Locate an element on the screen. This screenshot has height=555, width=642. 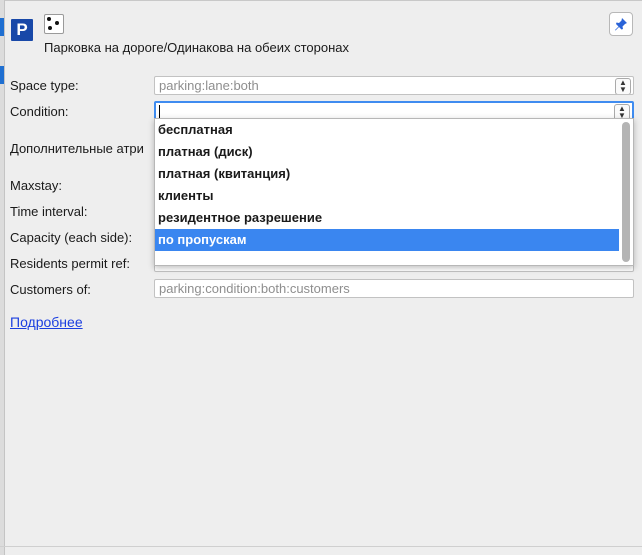
dropdown-option: резидентное разрешение is located at coordinates (387, 218).